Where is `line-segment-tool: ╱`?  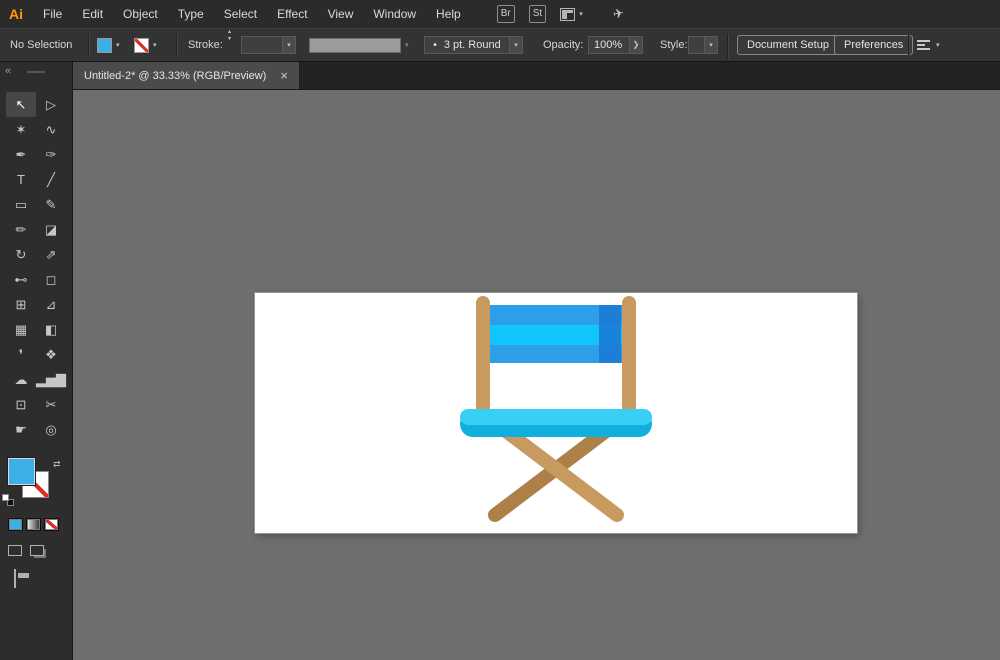 line-segment-tool: ╱ is located at coordinates (51, 179).